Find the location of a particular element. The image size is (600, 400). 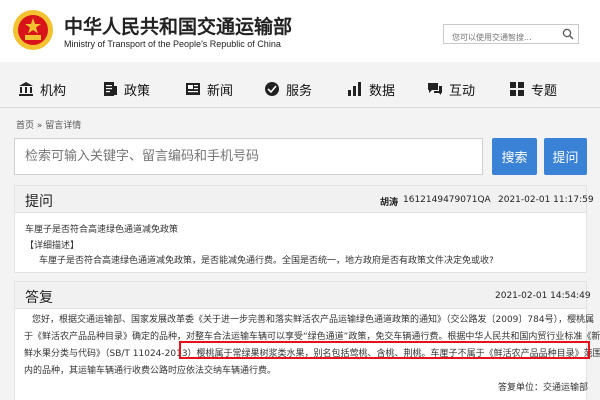

nav-label: 互动 is located at coordinates (462, 91).